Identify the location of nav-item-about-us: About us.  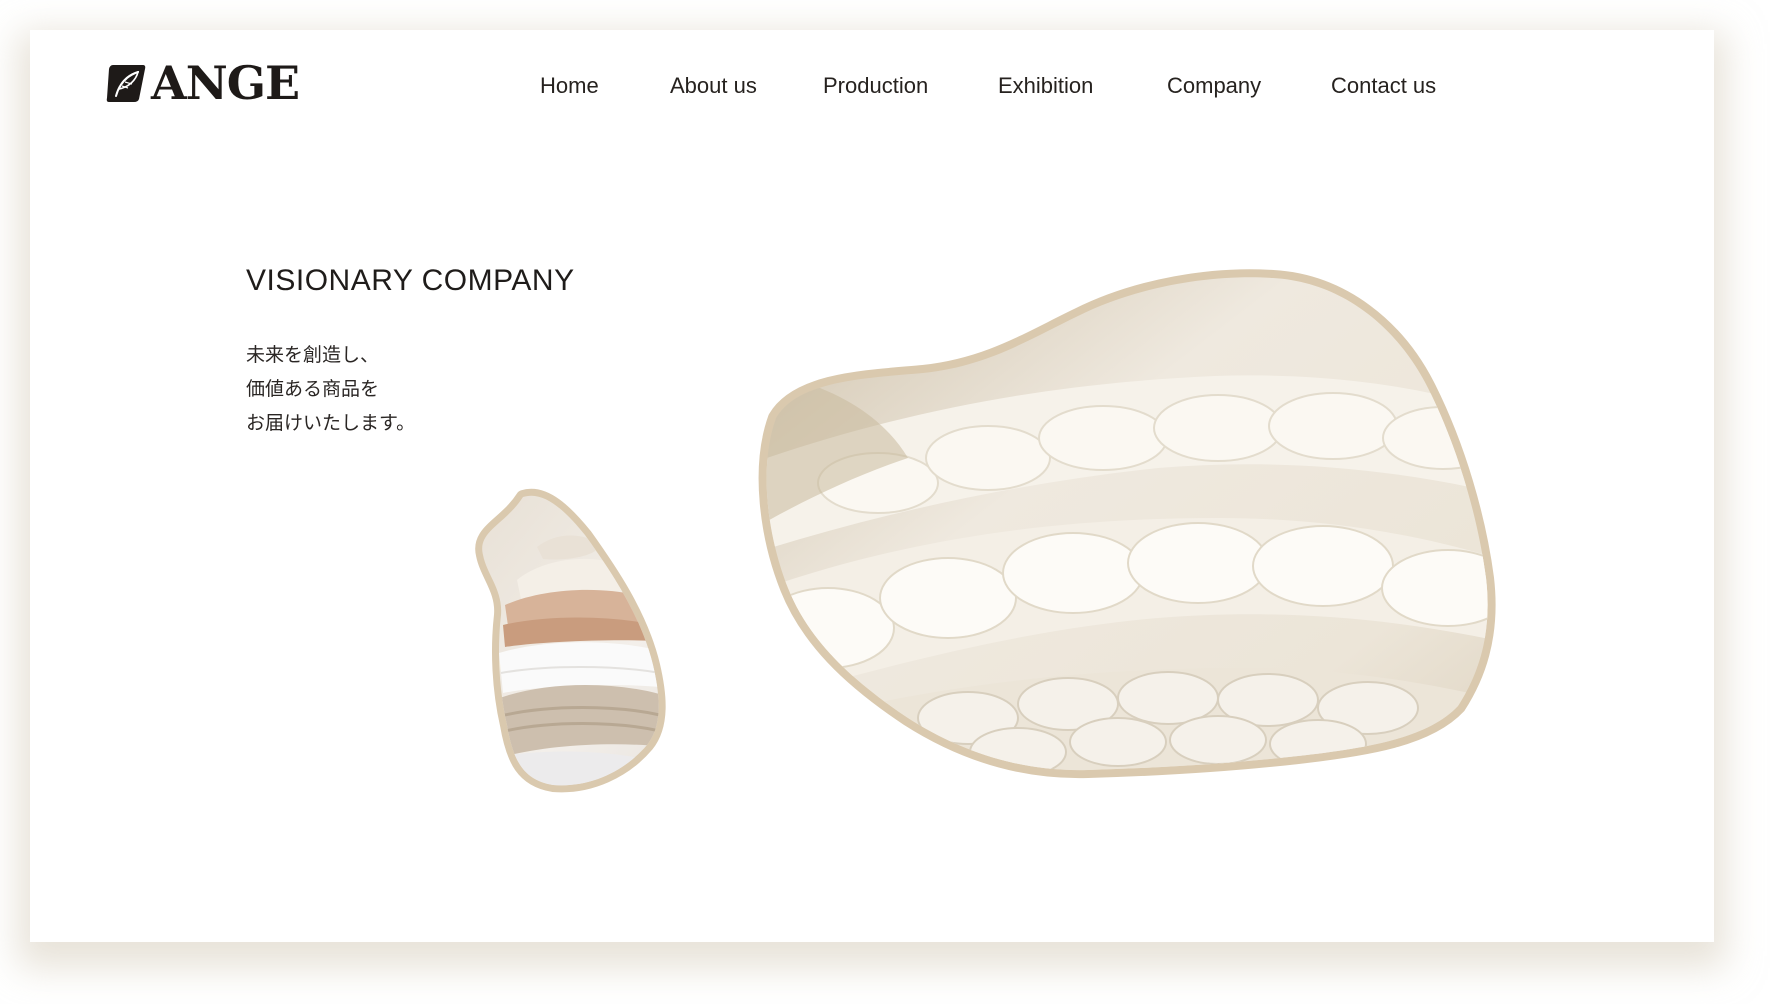
(713, 86).